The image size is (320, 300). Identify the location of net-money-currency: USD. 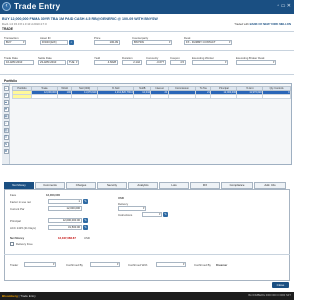
(87, 238).